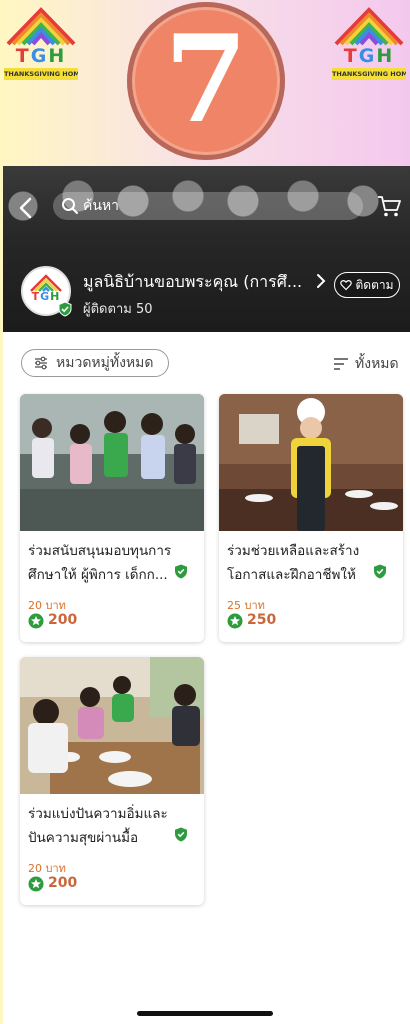 This screenshot has width=410, height=1024. I want to click on sort-label: ทั้งหมด, so click(377, 364).